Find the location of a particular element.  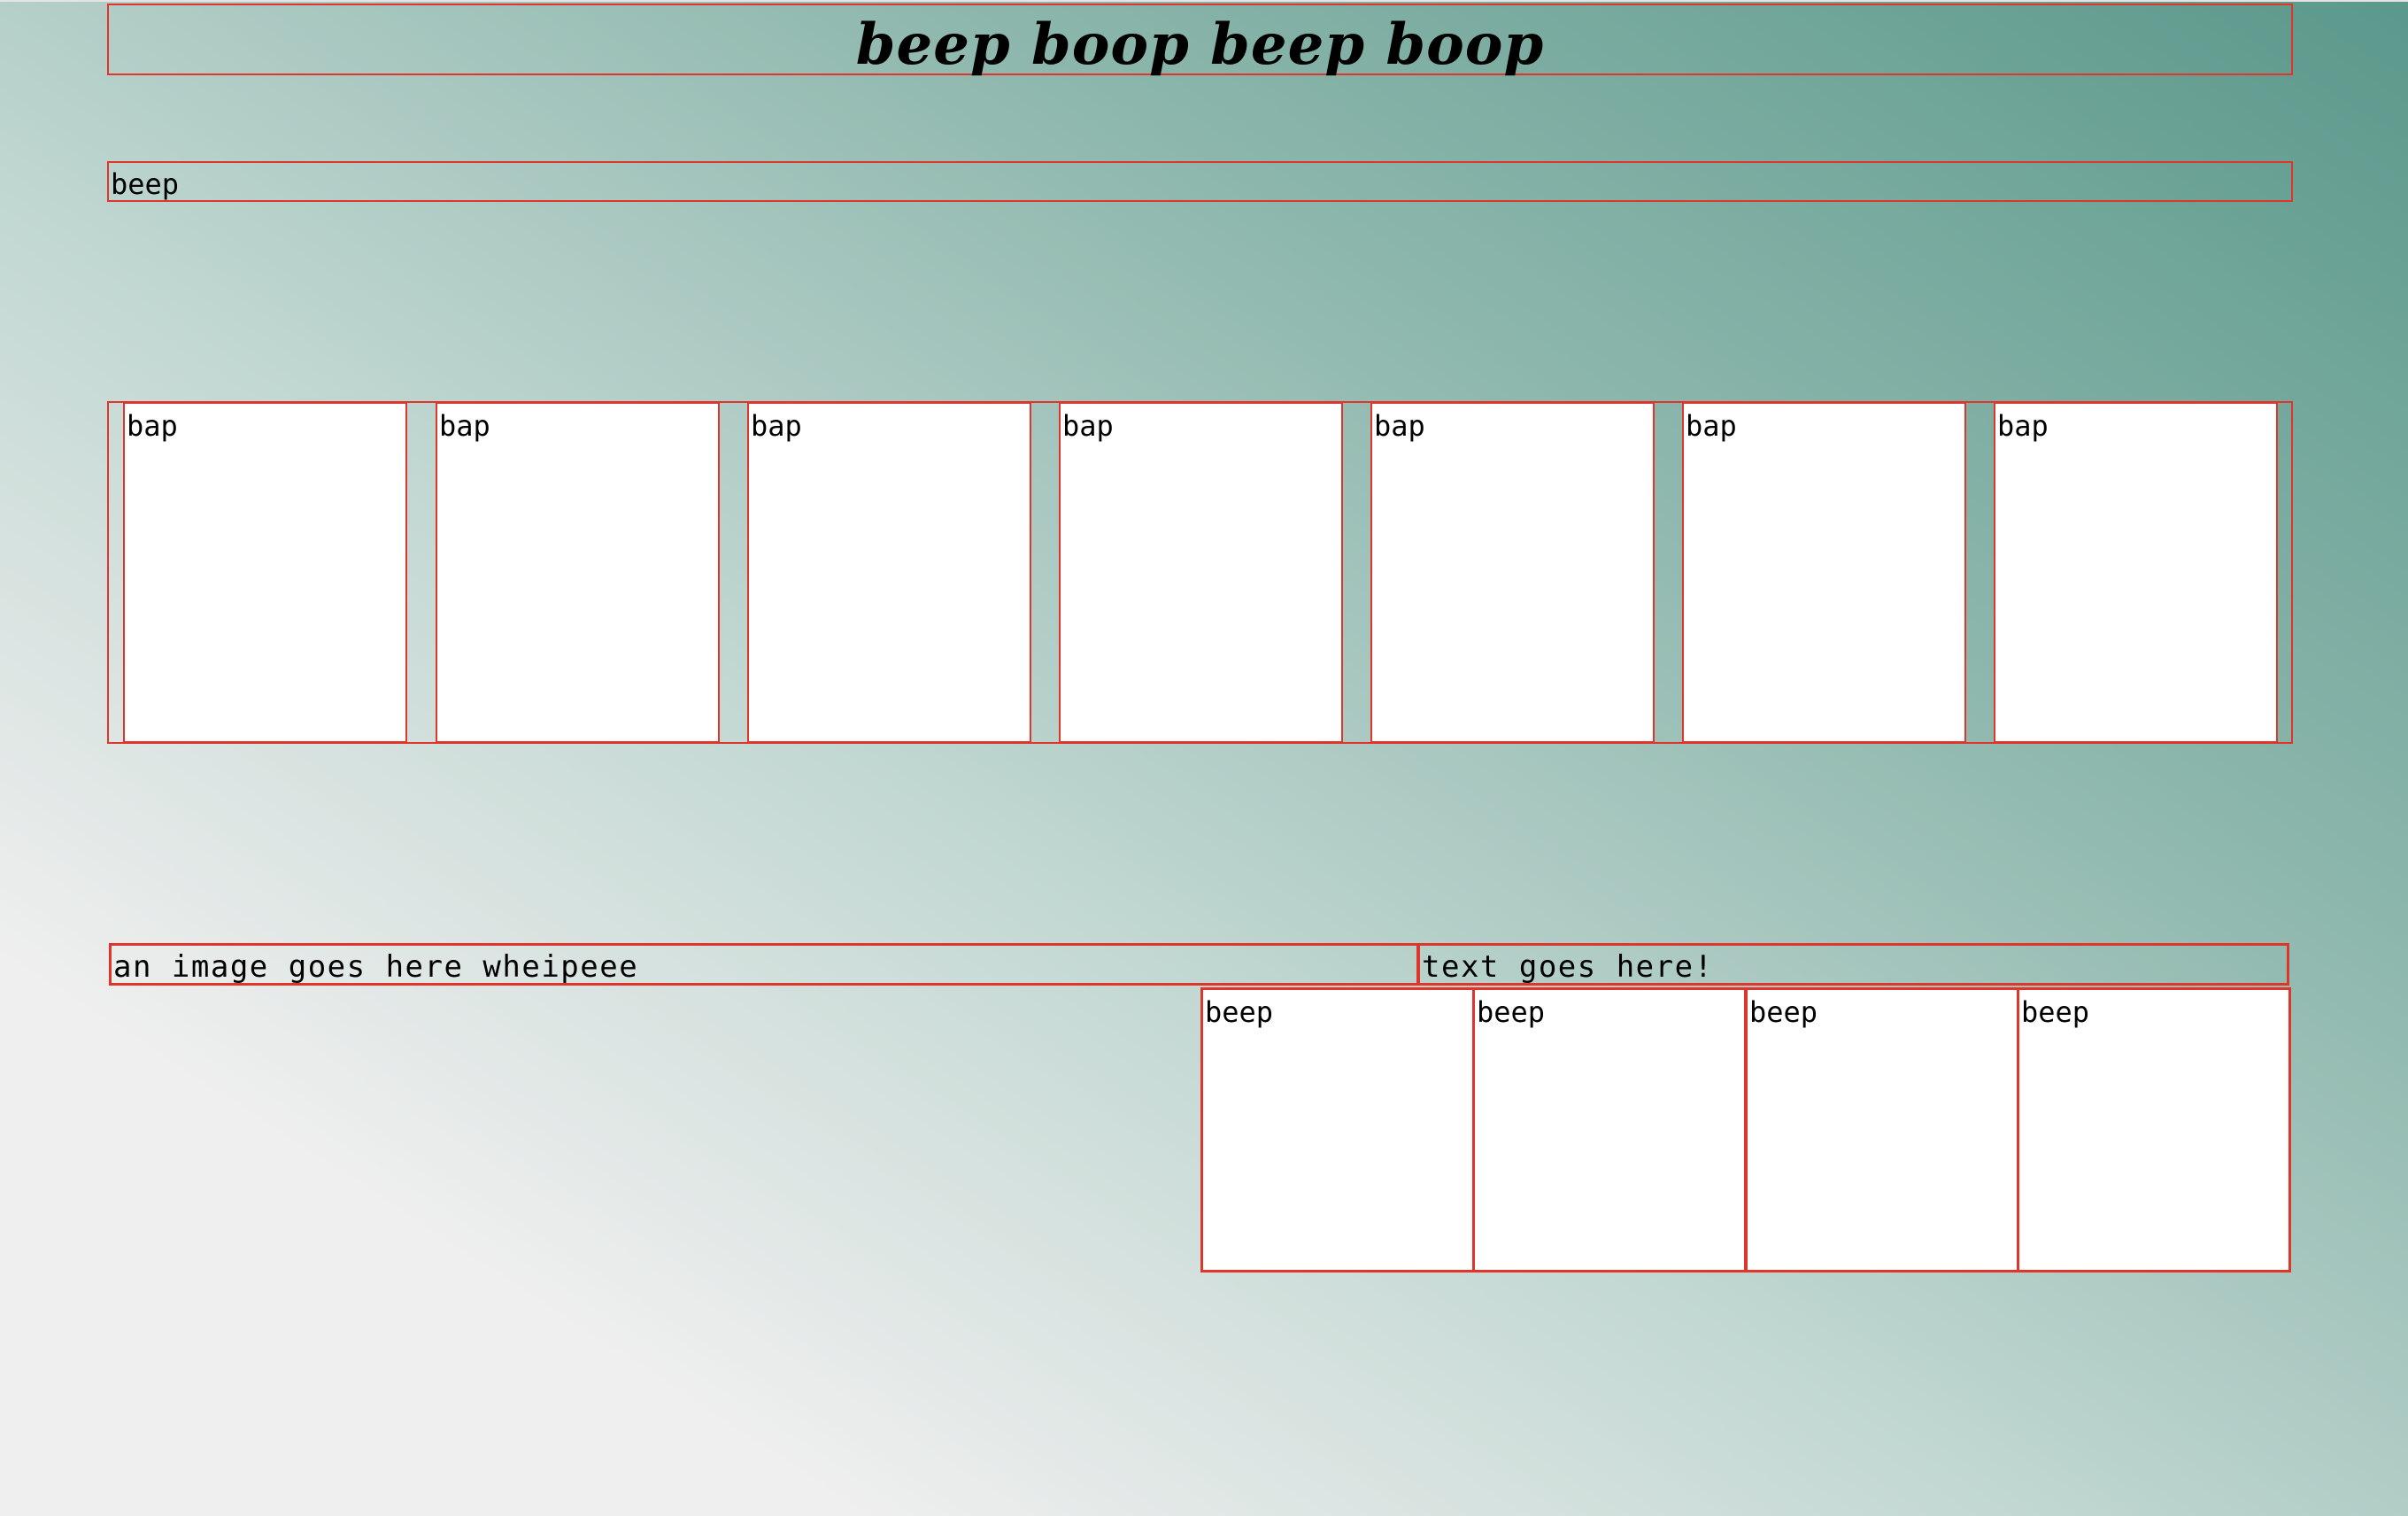

top-edge-line is located at coordinates (1204, 1).